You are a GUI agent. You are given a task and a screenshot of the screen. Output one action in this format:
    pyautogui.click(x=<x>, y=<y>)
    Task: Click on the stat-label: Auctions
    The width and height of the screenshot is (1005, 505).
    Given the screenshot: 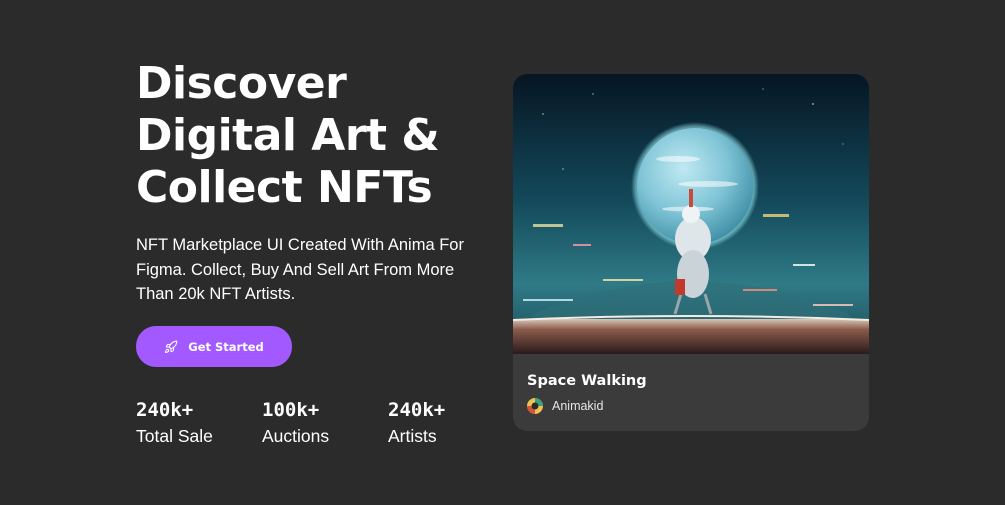 What is the action you would take?
    pyautogui.click(x=296, y=436)
    